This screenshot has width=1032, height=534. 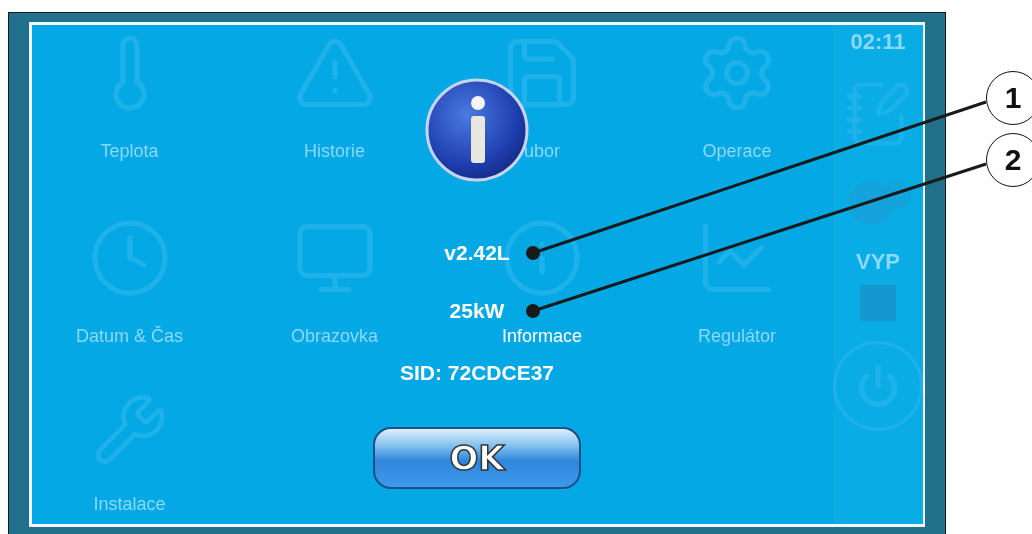 I want to click on tile-label: Instalace, so click(x=129, y=504).